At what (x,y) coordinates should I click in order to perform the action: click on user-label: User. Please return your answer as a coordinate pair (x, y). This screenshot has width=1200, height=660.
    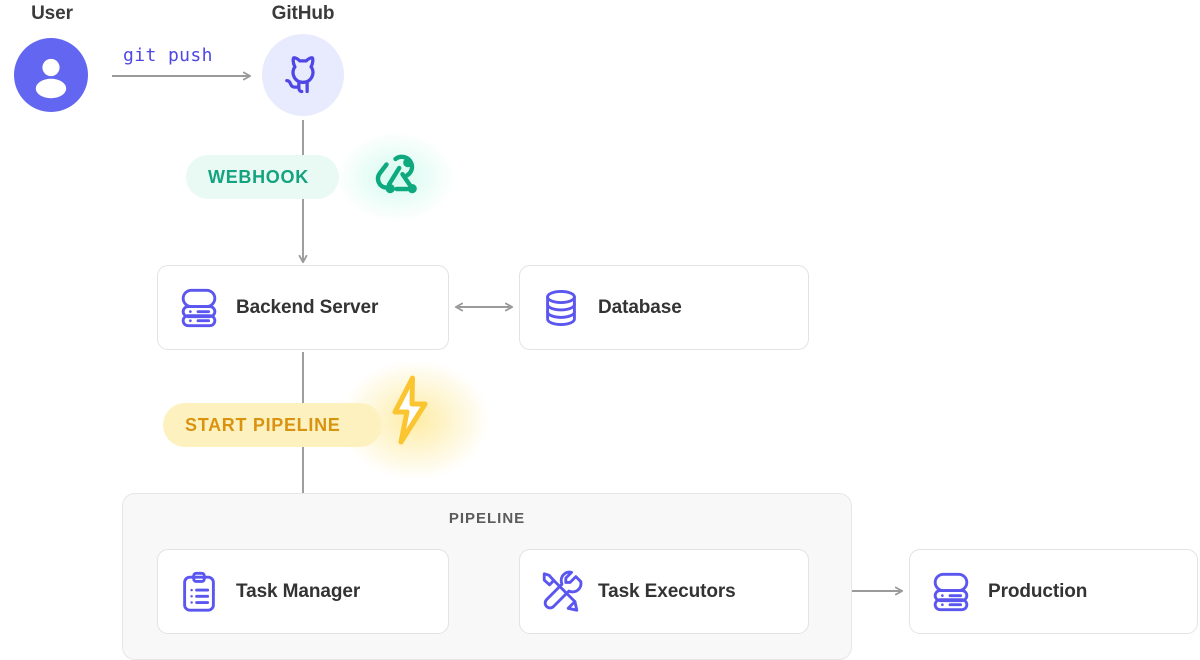
    Looking at the image, I should click on (52, 13).